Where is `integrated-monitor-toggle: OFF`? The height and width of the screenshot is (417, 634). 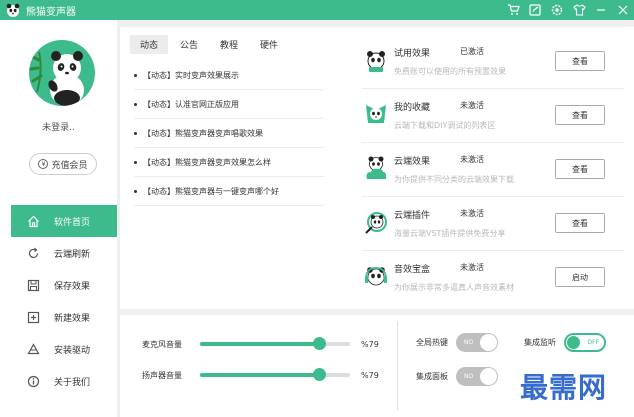
integrated-monitor-toggle: OFF is located at coordinates (585, 342).